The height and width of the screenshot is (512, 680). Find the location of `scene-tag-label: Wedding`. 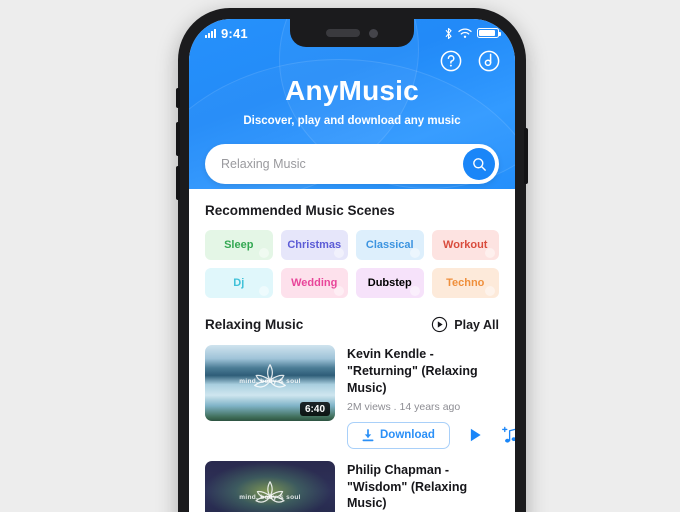

scene-tag-label: Wedding is located at coordinates (314, 283).